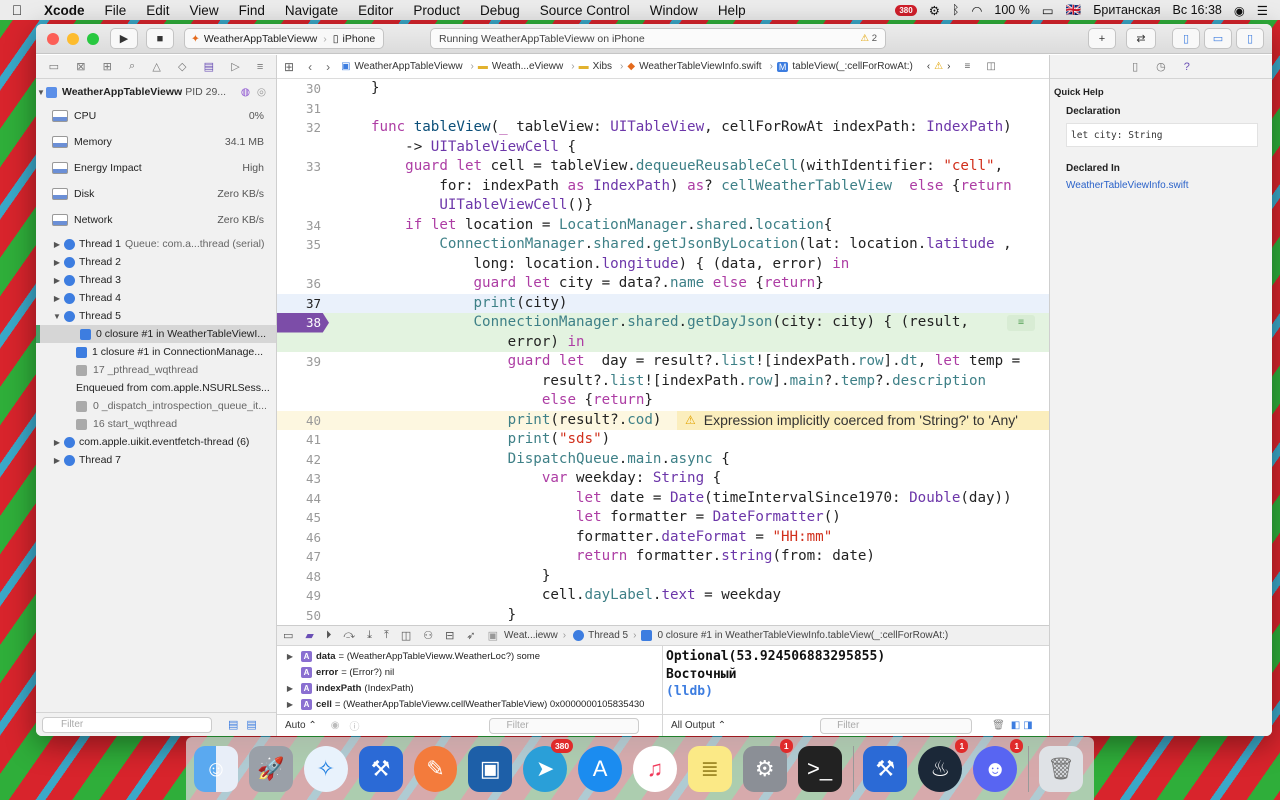 This screenshot has height=800, width=1280. What do you see at coordinates (998, 725) in the screenshot?
I see `trash-icon: 🗑` at bounding box center [998, 725].